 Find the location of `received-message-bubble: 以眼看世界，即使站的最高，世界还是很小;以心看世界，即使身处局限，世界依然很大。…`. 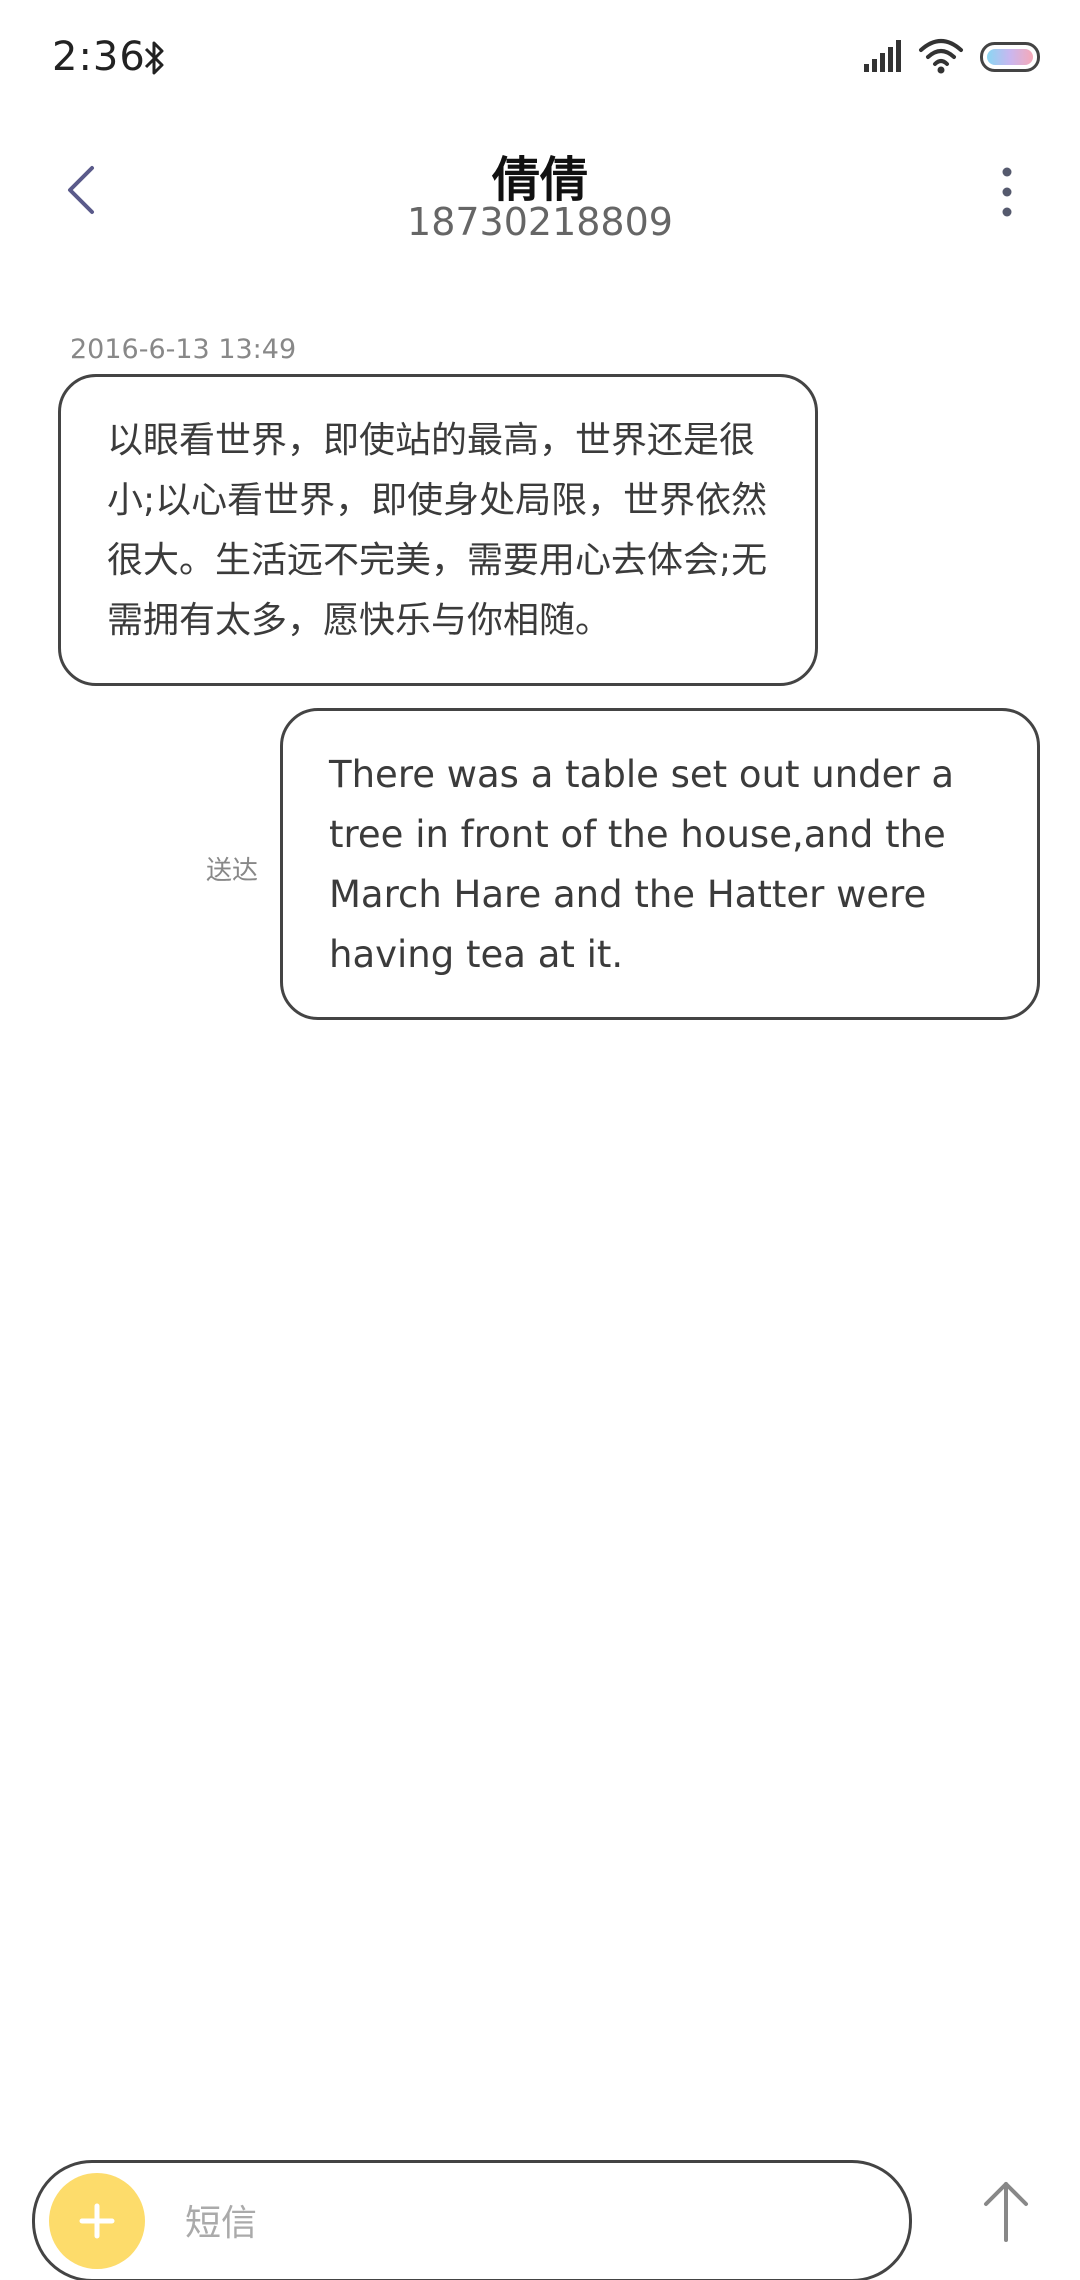

received-message-bubble: 以眼看世界，即使站的最高，世界还是很小;以心看世界，即使身处局限，世界依然很大。… is located at coordinates (438, 530).